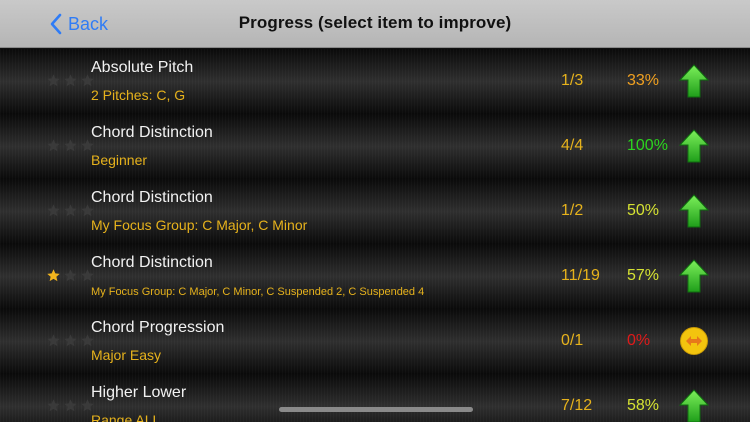 This screenshot has width=750, height=422. What do you see at coordinates (572, 340) in the screenshot?
I see `score-count: 0/1` at bounding box center [572, 340].